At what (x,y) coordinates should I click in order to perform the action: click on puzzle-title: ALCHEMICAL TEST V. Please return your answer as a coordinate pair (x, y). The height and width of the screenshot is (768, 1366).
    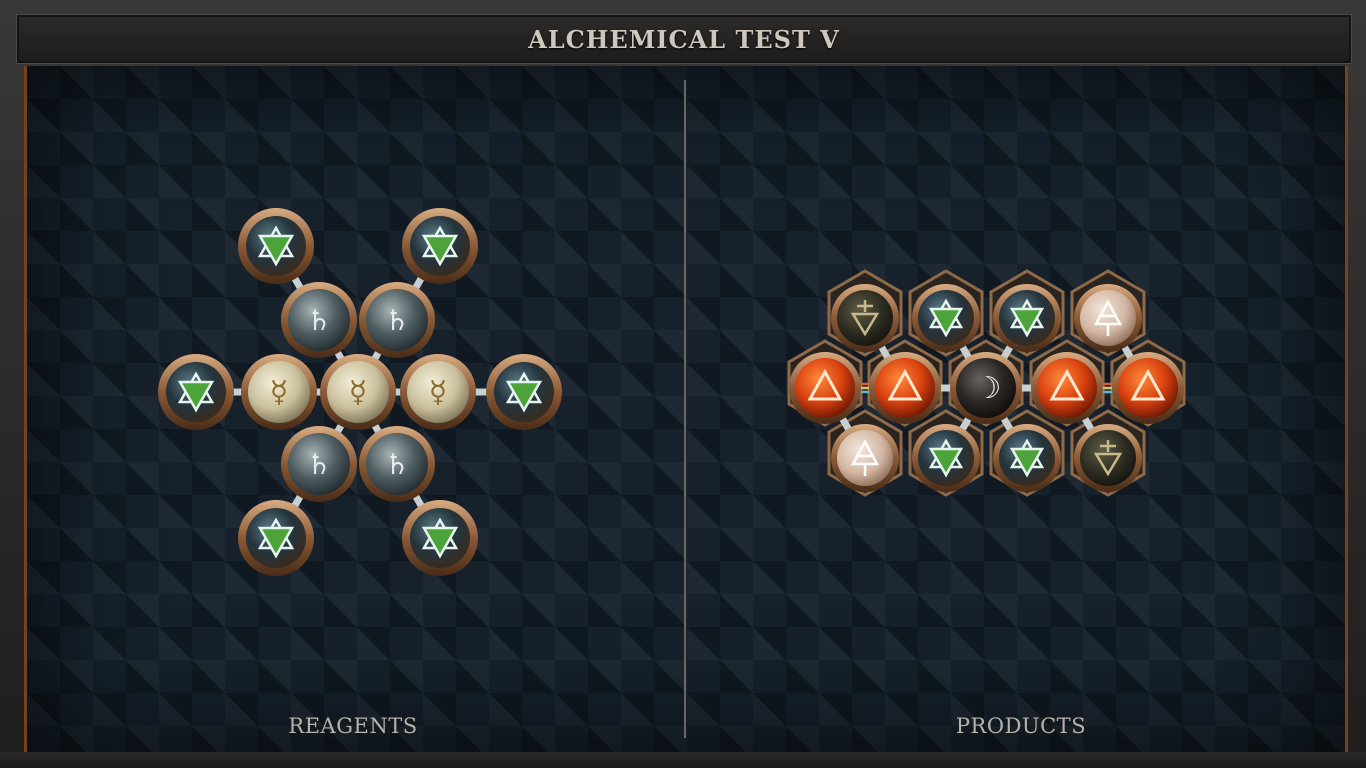
    Looking at the image, I should click on (684, 39).